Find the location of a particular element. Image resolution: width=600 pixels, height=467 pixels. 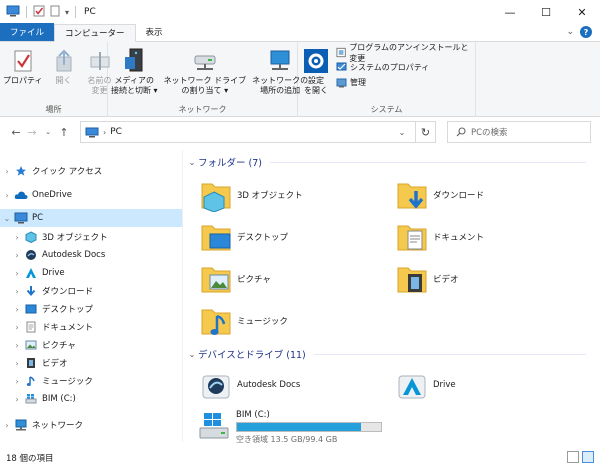

drive-local-disk: BIM (C:) 空き領域 13.5 GB/99.4 GB is located at coordinates (298, 426).